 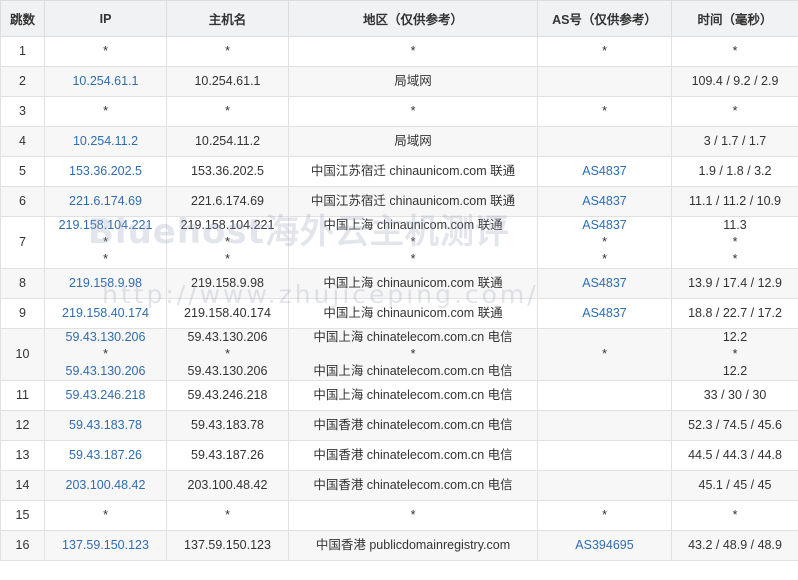 What do you see at coordinates (413, 425) in the screenshot?
I see `cell-region: 中国香港 chinatelecom.com.cn 电信` at bounding box center [413, 425].